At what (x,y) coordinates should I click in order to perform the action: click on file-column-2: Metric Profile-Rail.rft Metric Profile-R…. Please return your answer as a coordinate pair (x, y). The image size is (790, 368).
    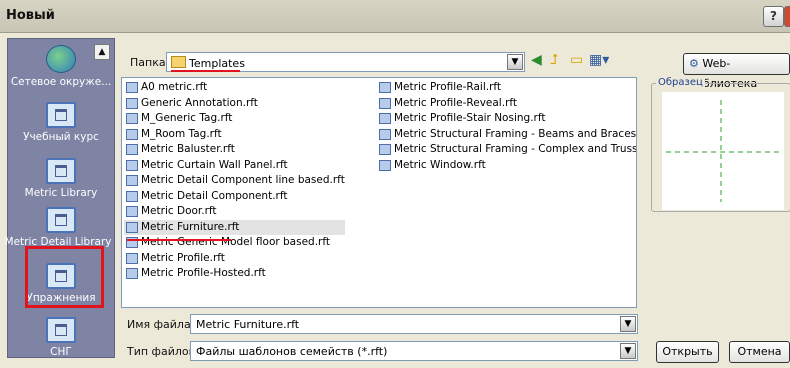
    Looking at the image, I should click on (507, 127).